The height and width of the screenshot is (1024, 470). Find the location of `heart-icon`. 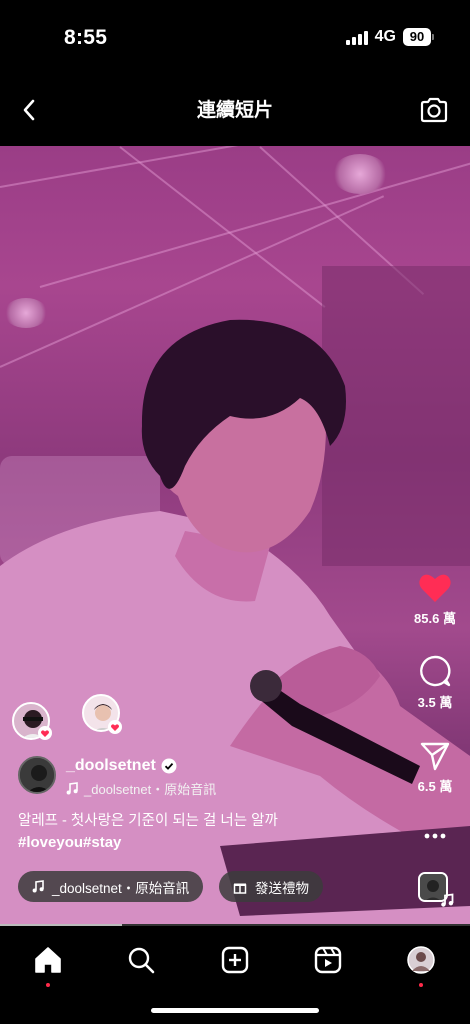

heart-icon is located at coordinates (435, 588).